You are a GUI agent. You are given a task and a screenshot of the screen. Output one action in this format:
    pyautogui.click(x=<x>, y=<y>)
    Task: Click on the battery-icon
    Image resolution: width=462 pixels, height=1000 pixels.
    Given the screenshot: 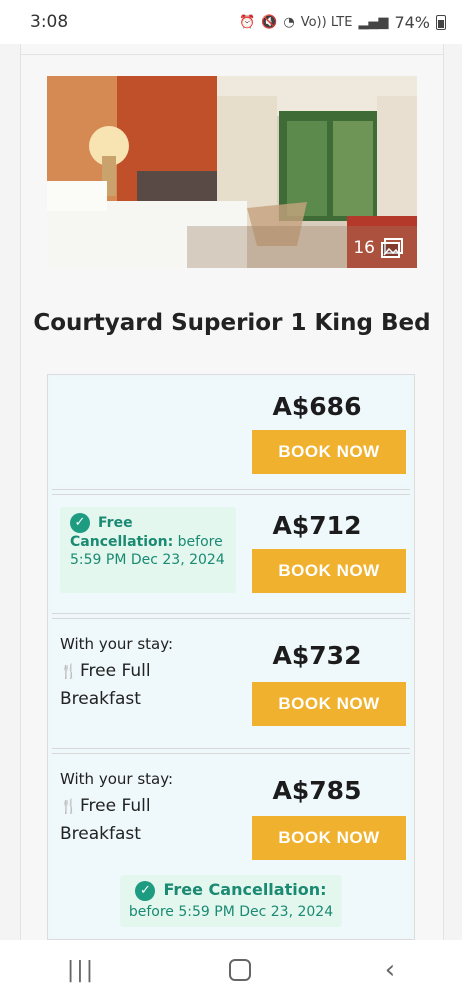 What is the action you would take?
    pyautogui.click(x=441, y=22)
    